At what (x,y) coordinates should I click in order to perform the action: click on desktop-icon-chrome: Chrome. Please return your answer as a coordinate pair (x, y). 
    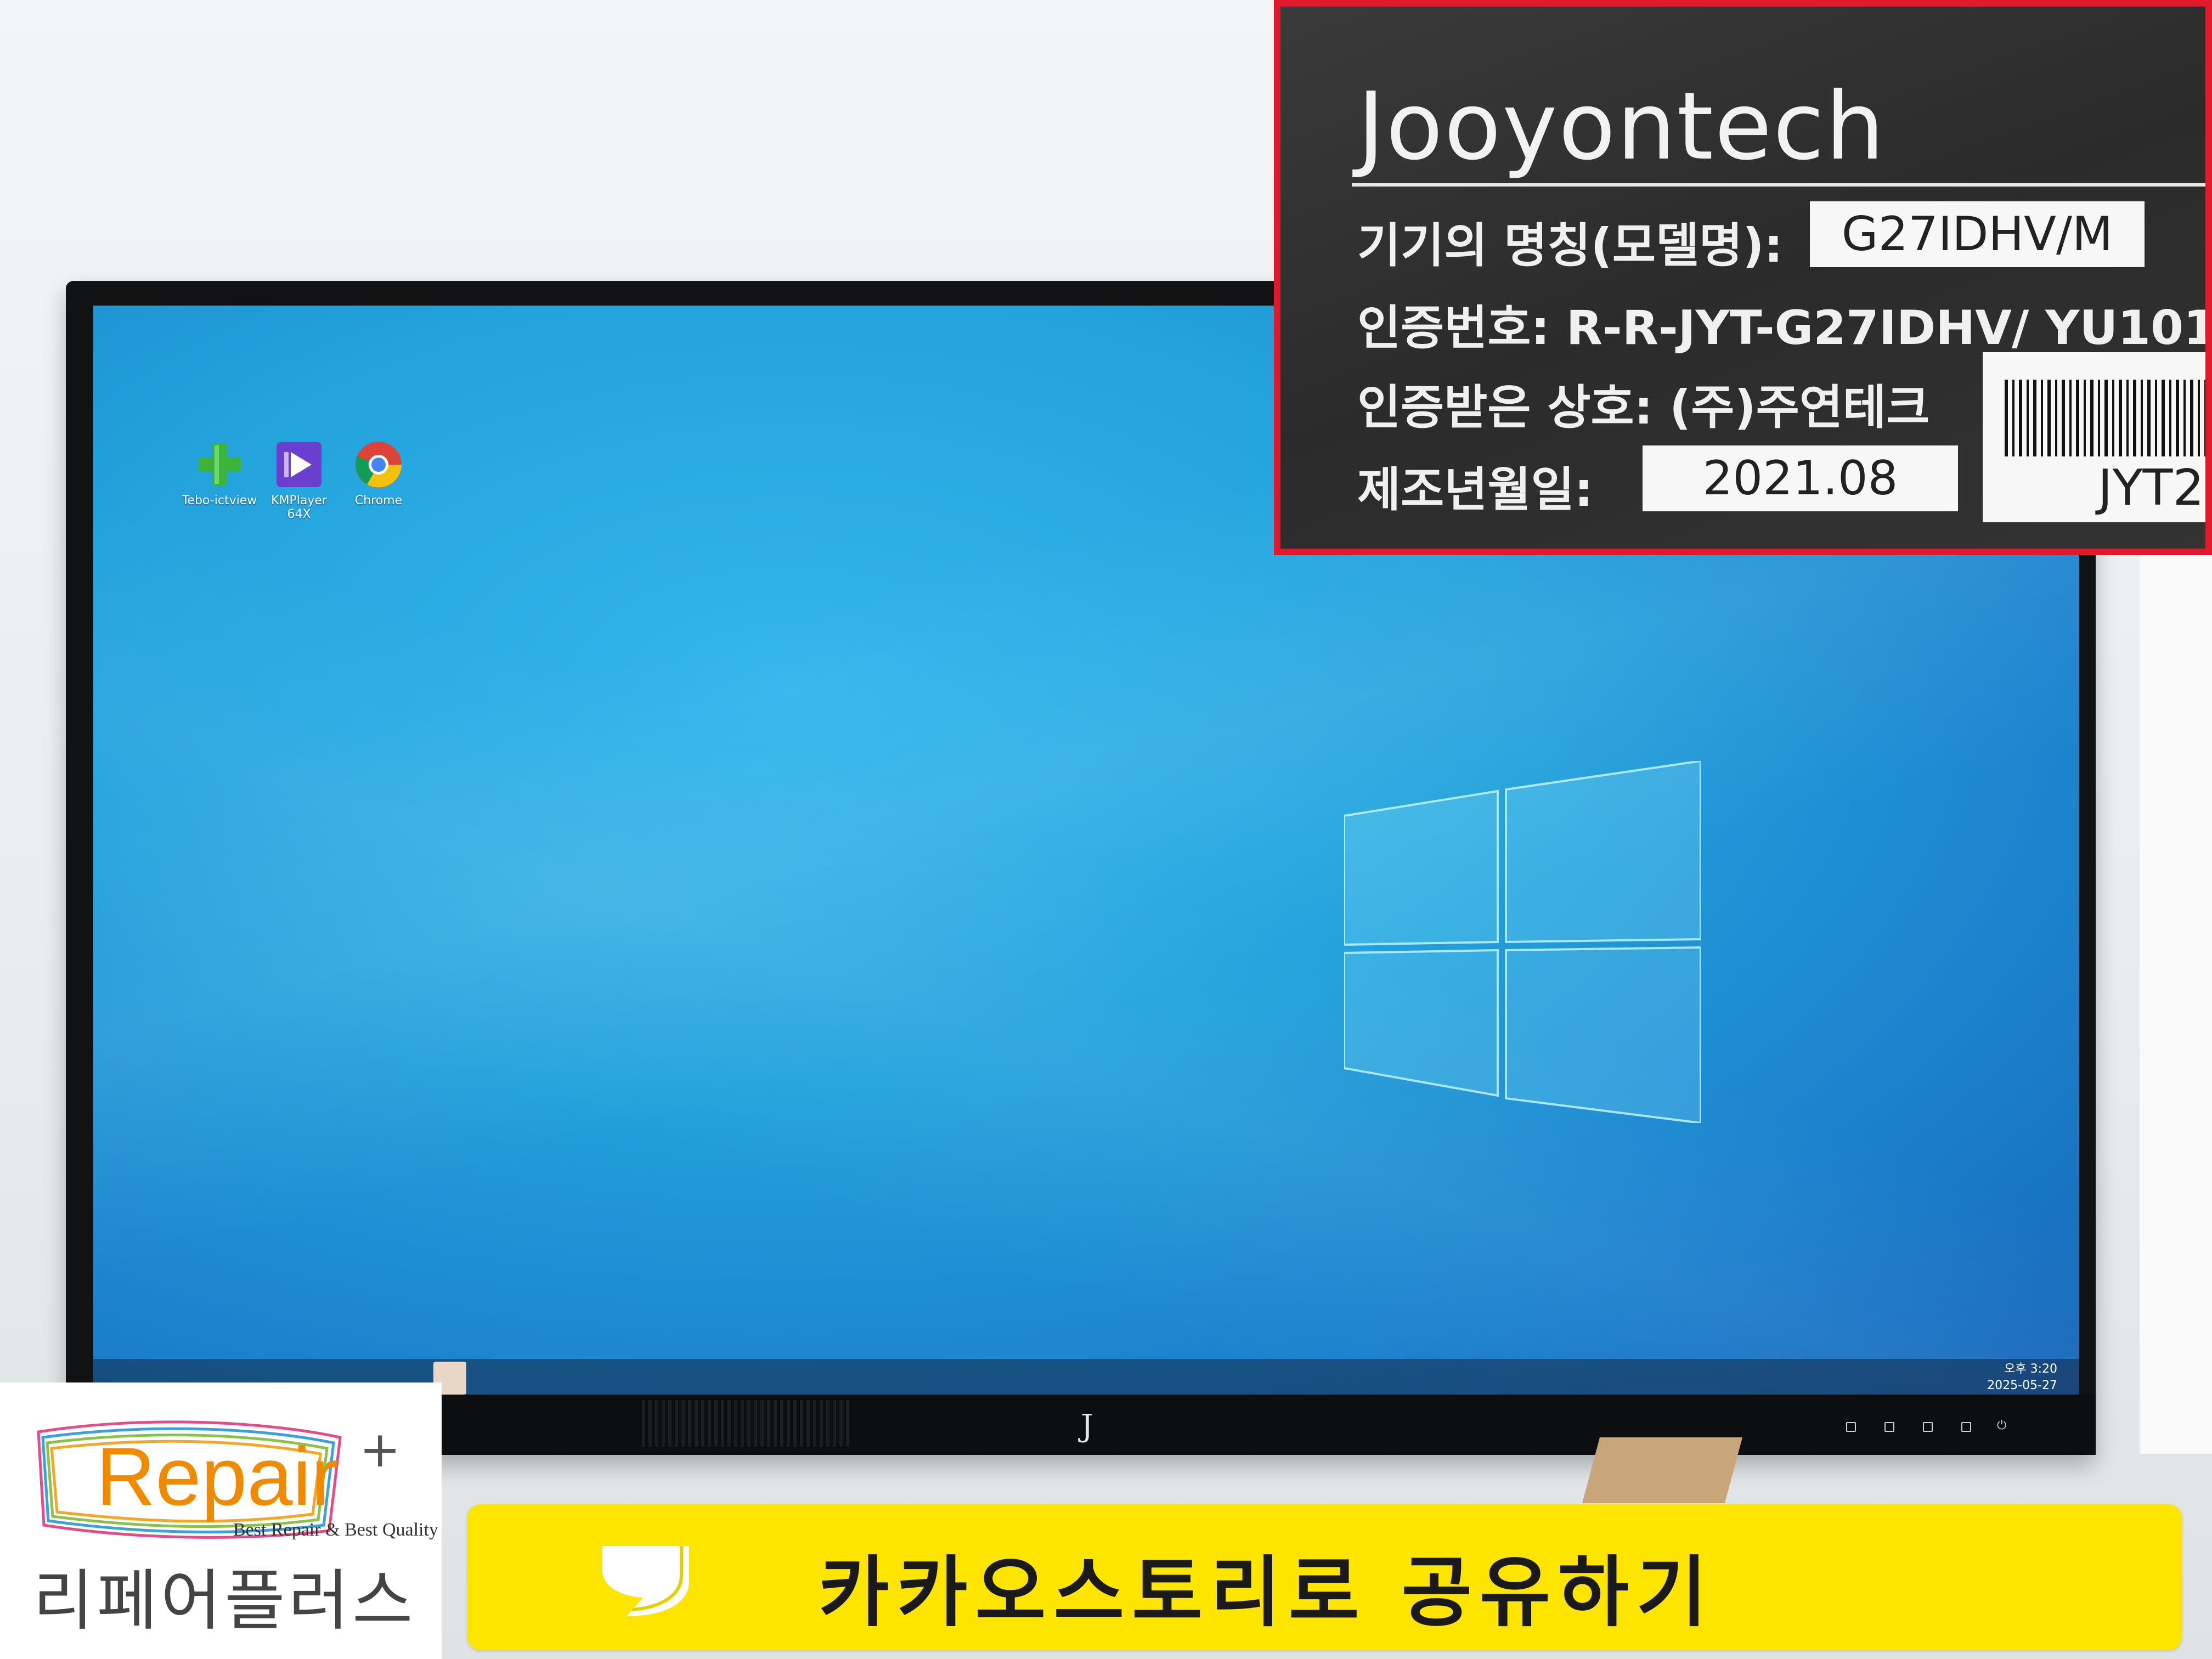
    Looking at the image, I should click on (379, 473).